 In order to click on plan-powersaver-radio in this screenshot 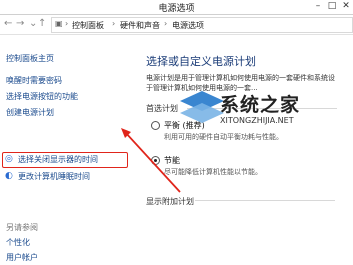, I will do `click(155, 160)`.